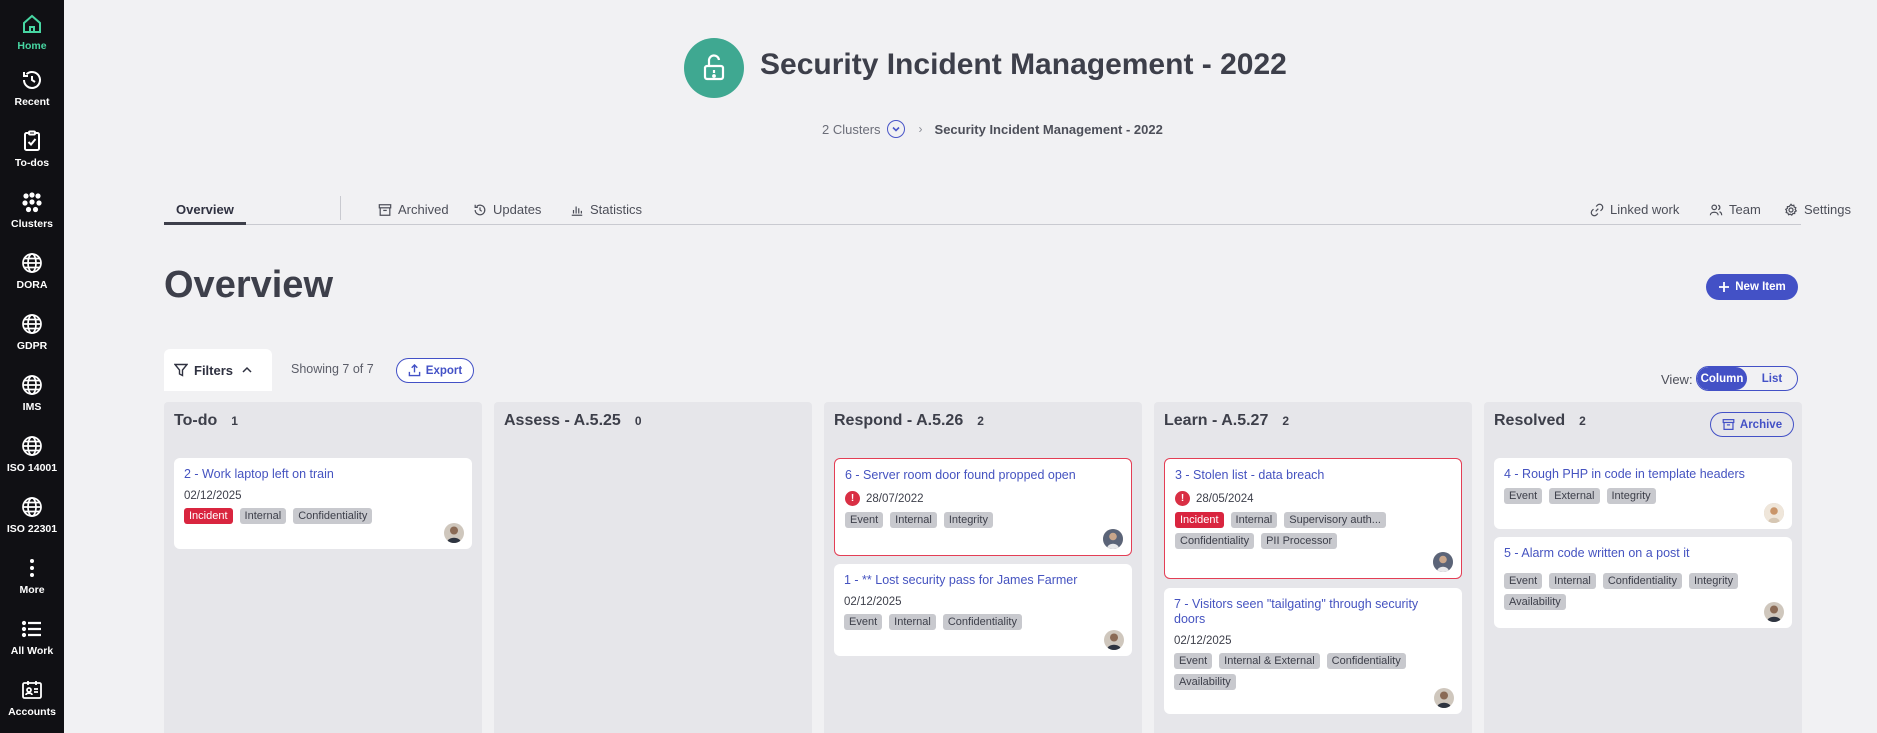 Image resolution: width=1877 pixels, height=733 pixels. What do you see at coordinates (385, 209) in the screenshot?
I see `archive-icon` at bounding box center [385, 209].